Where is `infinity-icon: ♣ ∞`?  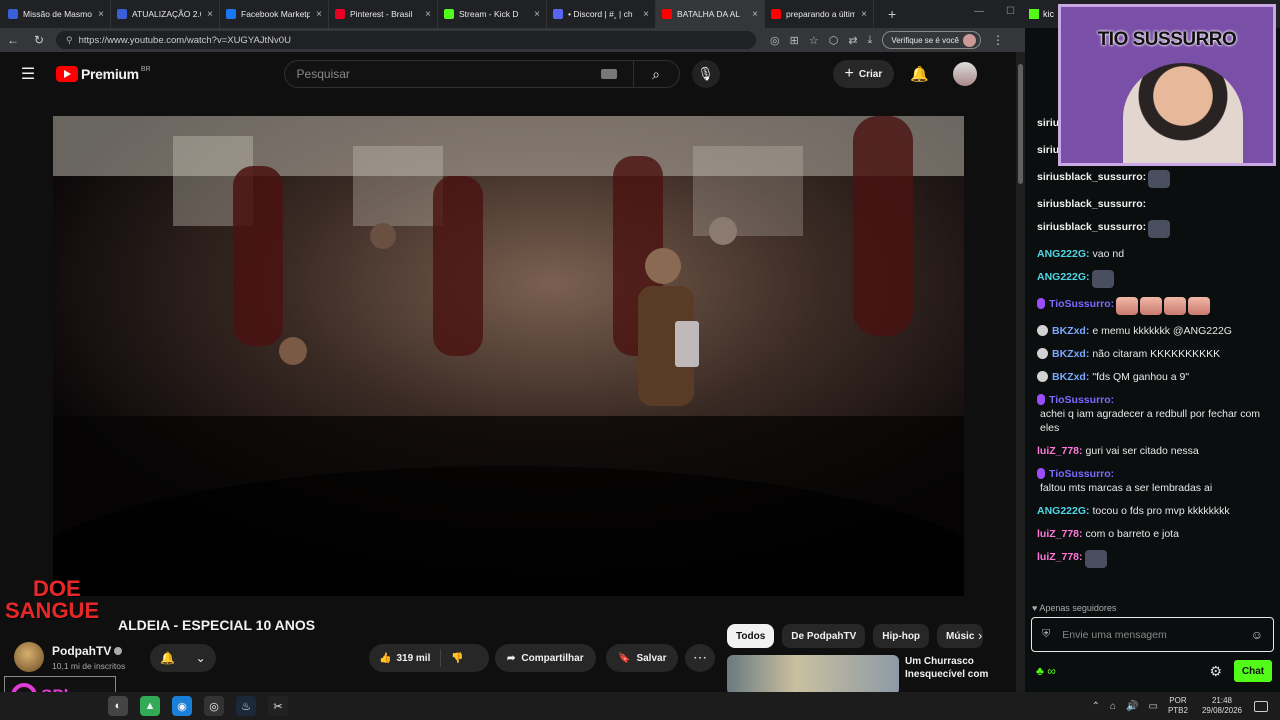
infinity-icon: ♣ ∞ is located at coordinates (1046, 671).